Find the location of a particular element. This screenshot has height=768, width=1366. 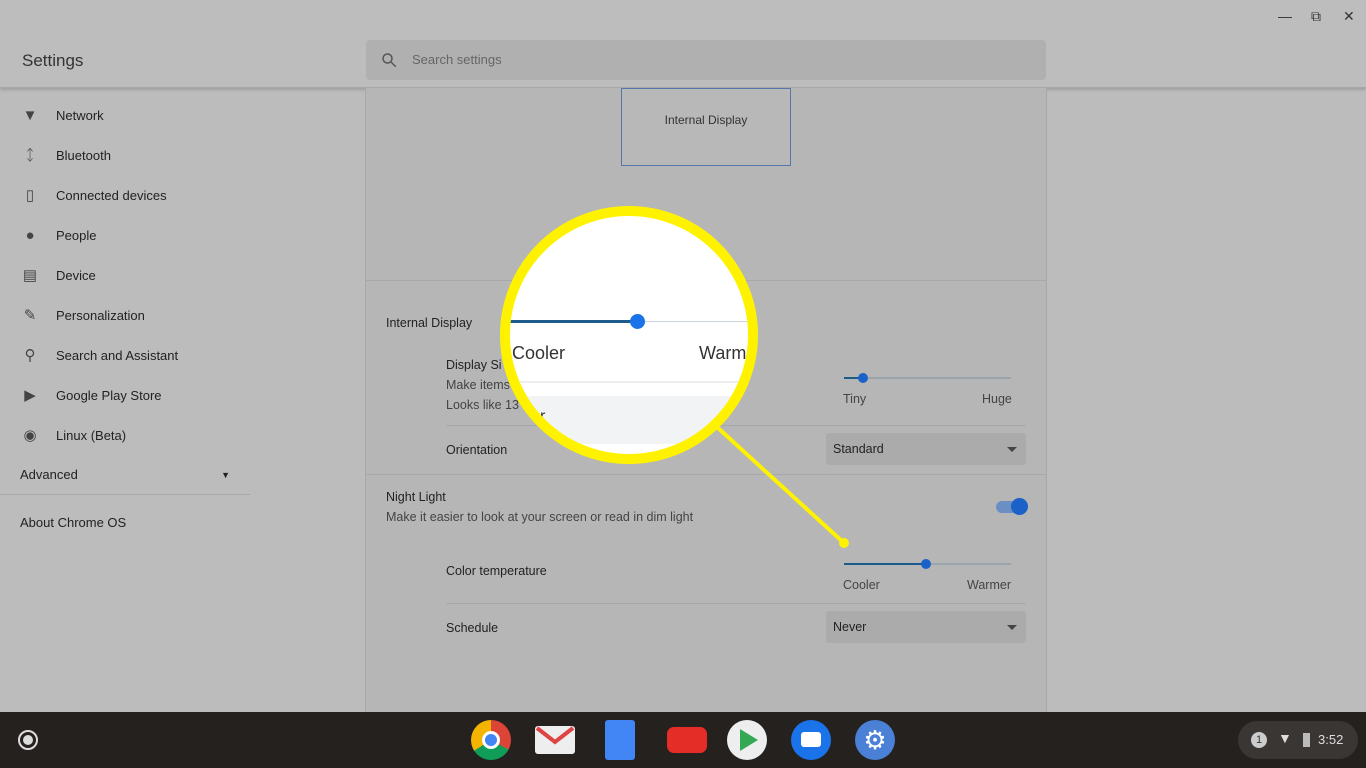

play-store-icon is located at coordinates (747, 740).